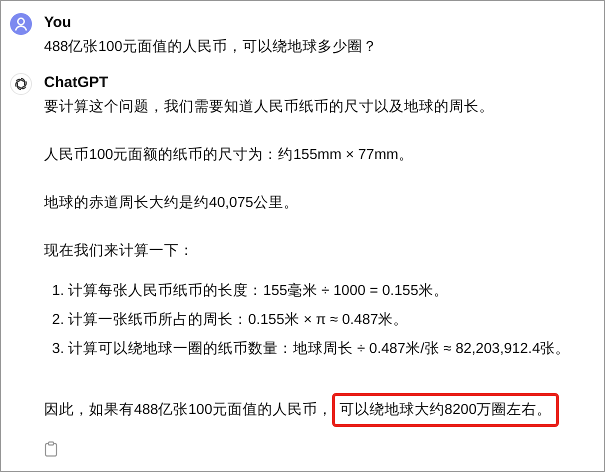  I want to click on list-item: 1. 计算每张人民币纸币的长度：155毫米 ÷ 1000 = 0.155米。, so click(251, 291).